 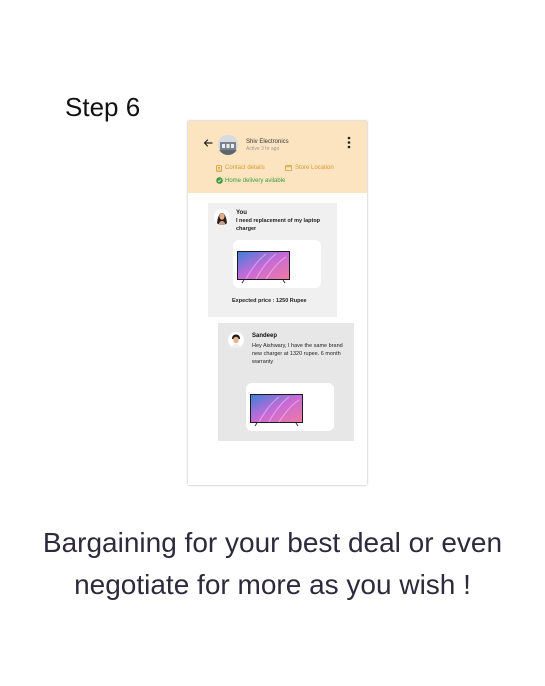 What do you see at coordinates (267, 142) in the screenshot?
I see `store-name: Shiv Electronics` at bounding box center [267, 142].